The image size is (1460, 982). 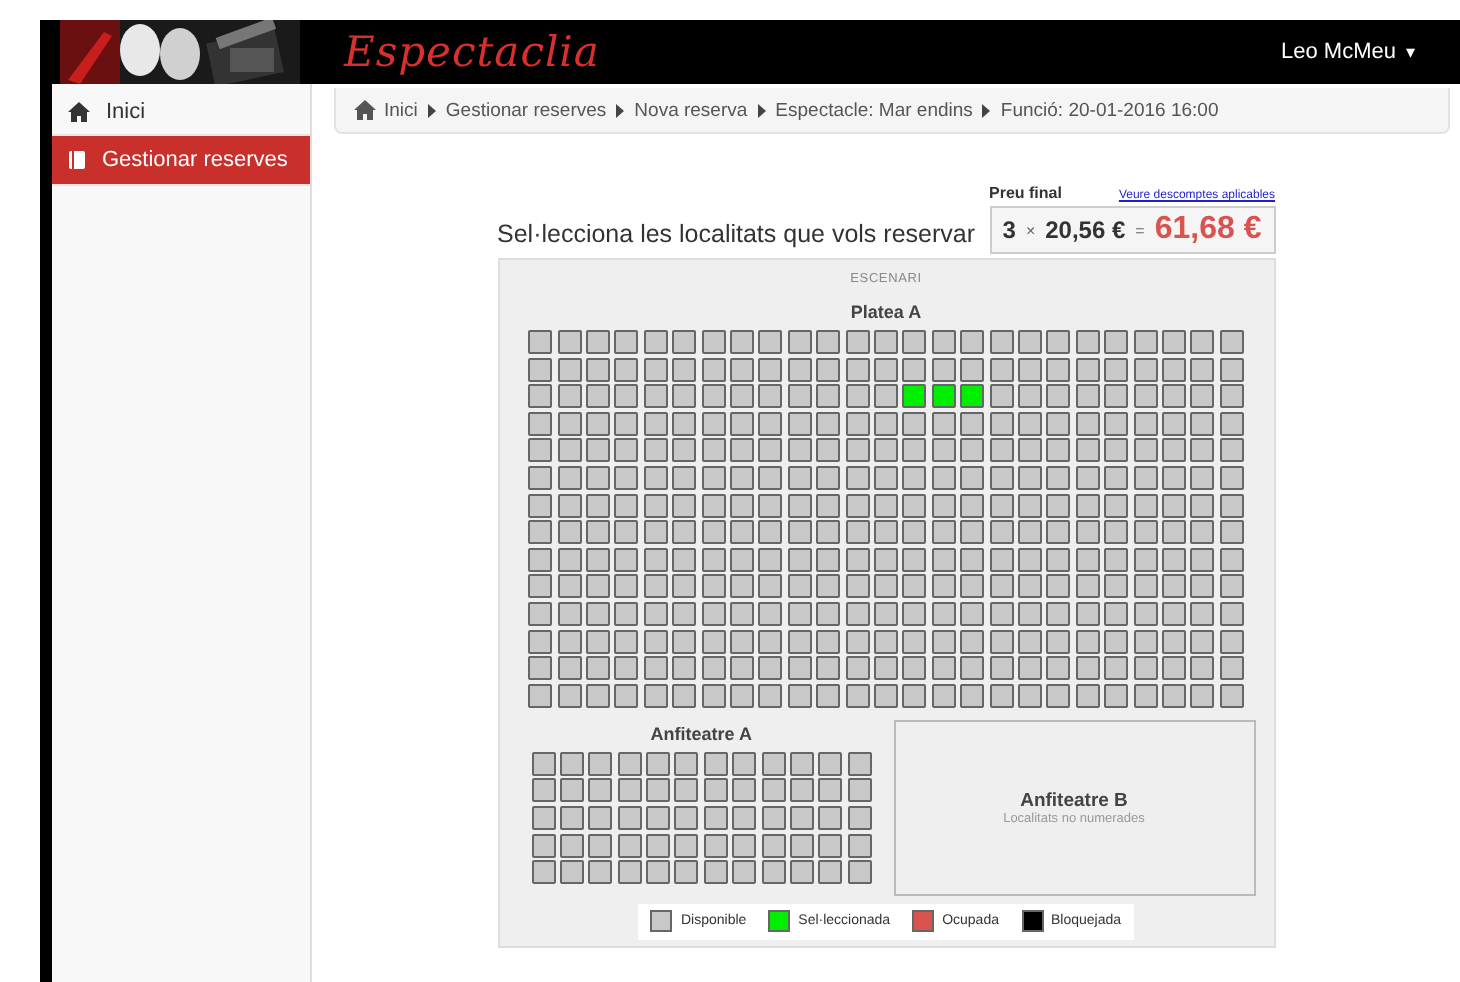 I want to click on sidebar-item: Gestionar reserves, so click(x=181, y=161).